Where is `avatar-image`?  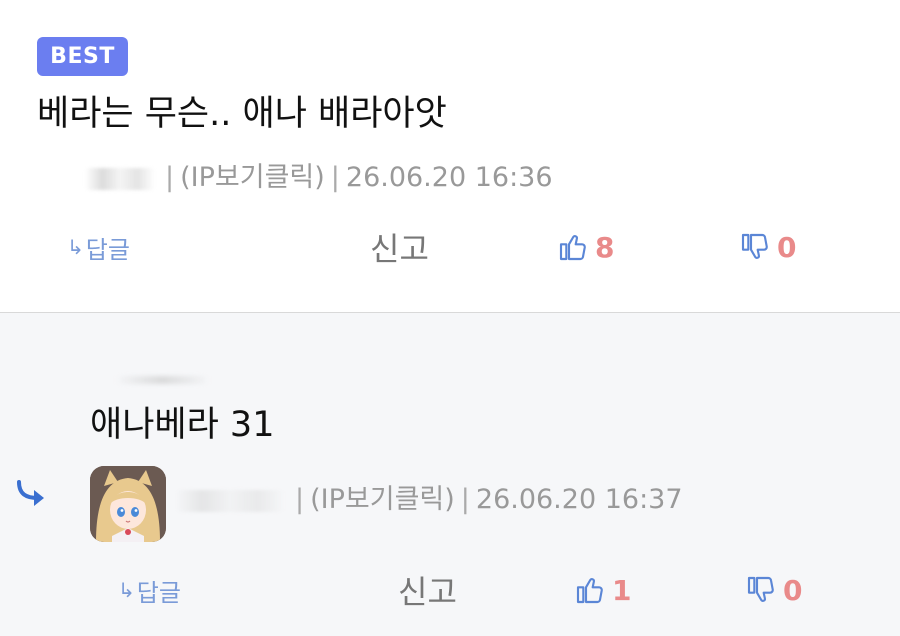
avatar-image is located at coordinates (128, 504).